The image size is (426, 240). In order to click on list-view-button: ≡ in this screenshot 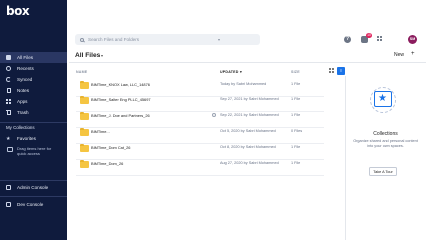, I will do `click(341, 71)`.